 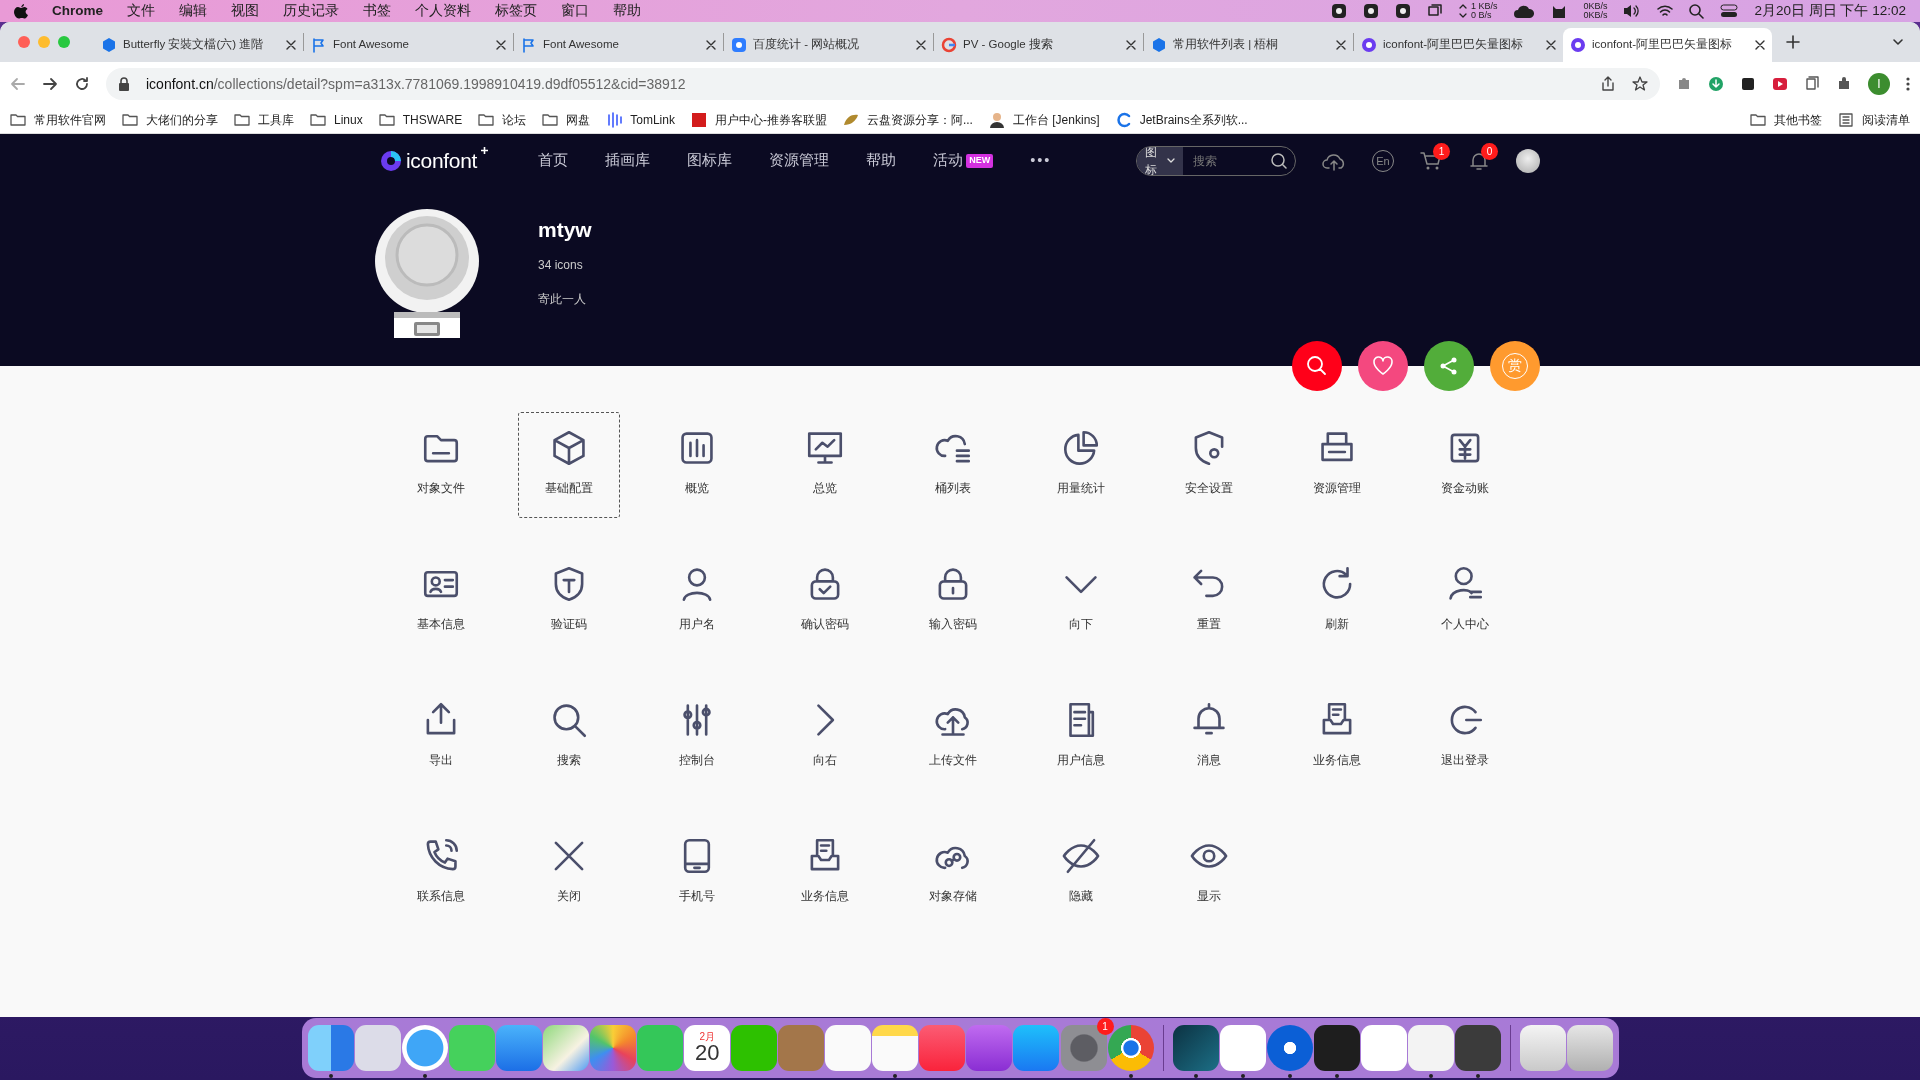 What do you see at coordinates (1748, 84) in the screenshot?
I see `grid-icon` at bounding box center [1748, 84].